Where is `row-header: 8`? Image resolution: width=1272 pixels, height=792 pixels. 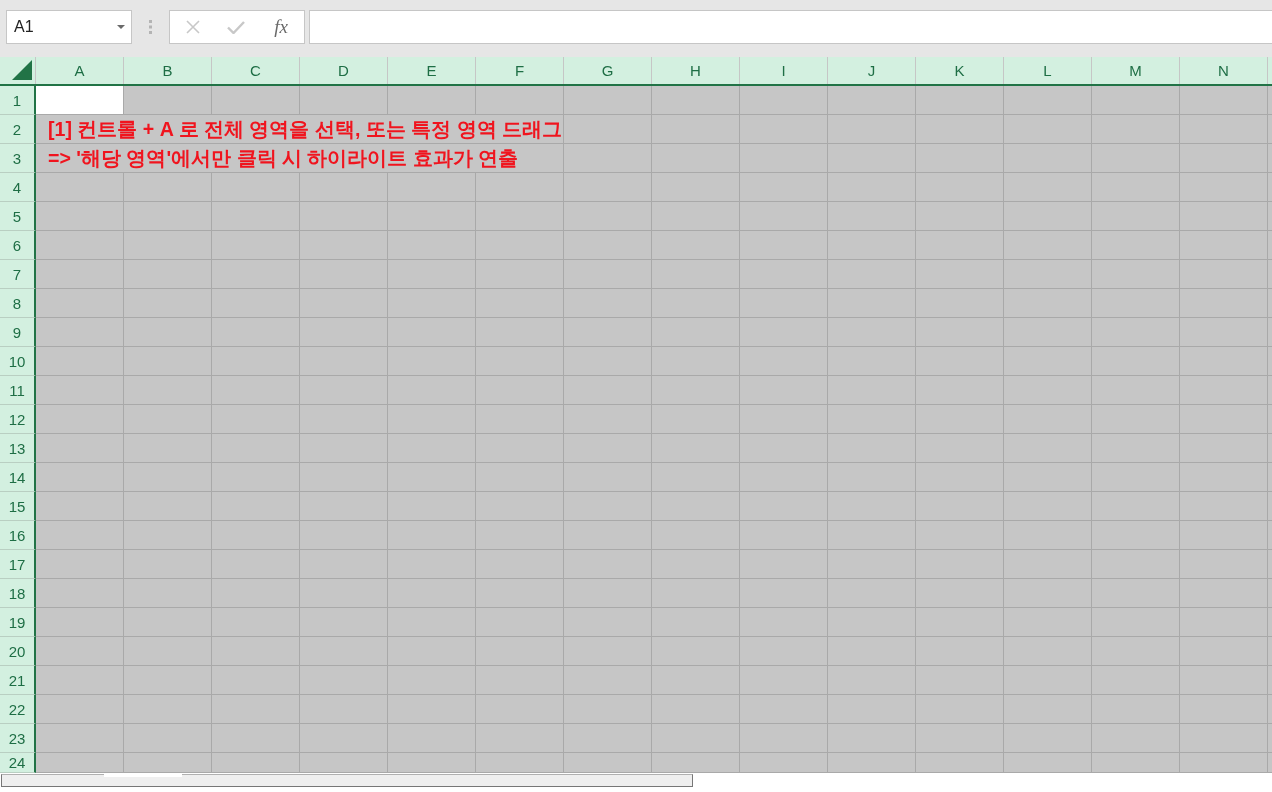 row-header: 8 is located at coordinates (18, 303).